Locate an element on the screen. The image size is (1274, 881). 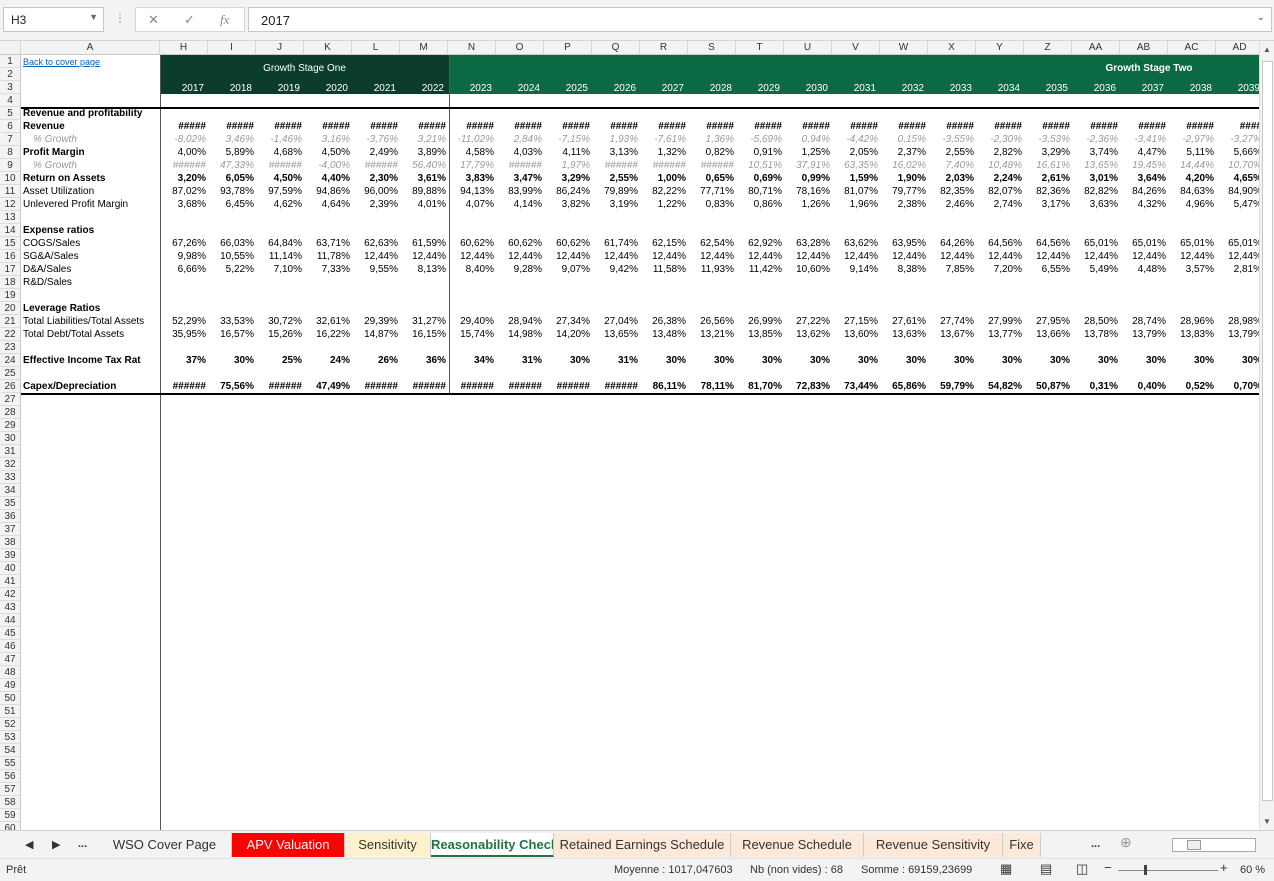
zoom-slider-thumb is located at coordinates (1145, 870).